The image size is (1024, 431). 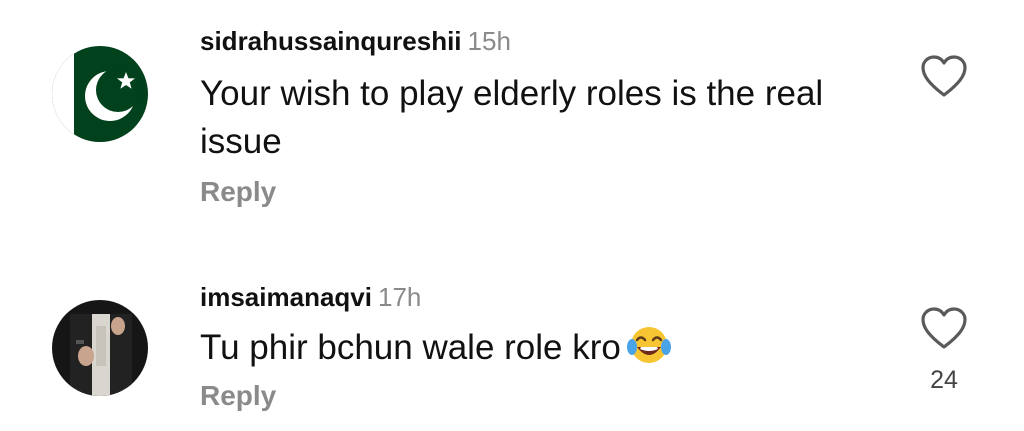 What do you see at coordinates (399, 297) in the screenshot?
I see `timestamp: 17h` at bounding box center [399, 297].